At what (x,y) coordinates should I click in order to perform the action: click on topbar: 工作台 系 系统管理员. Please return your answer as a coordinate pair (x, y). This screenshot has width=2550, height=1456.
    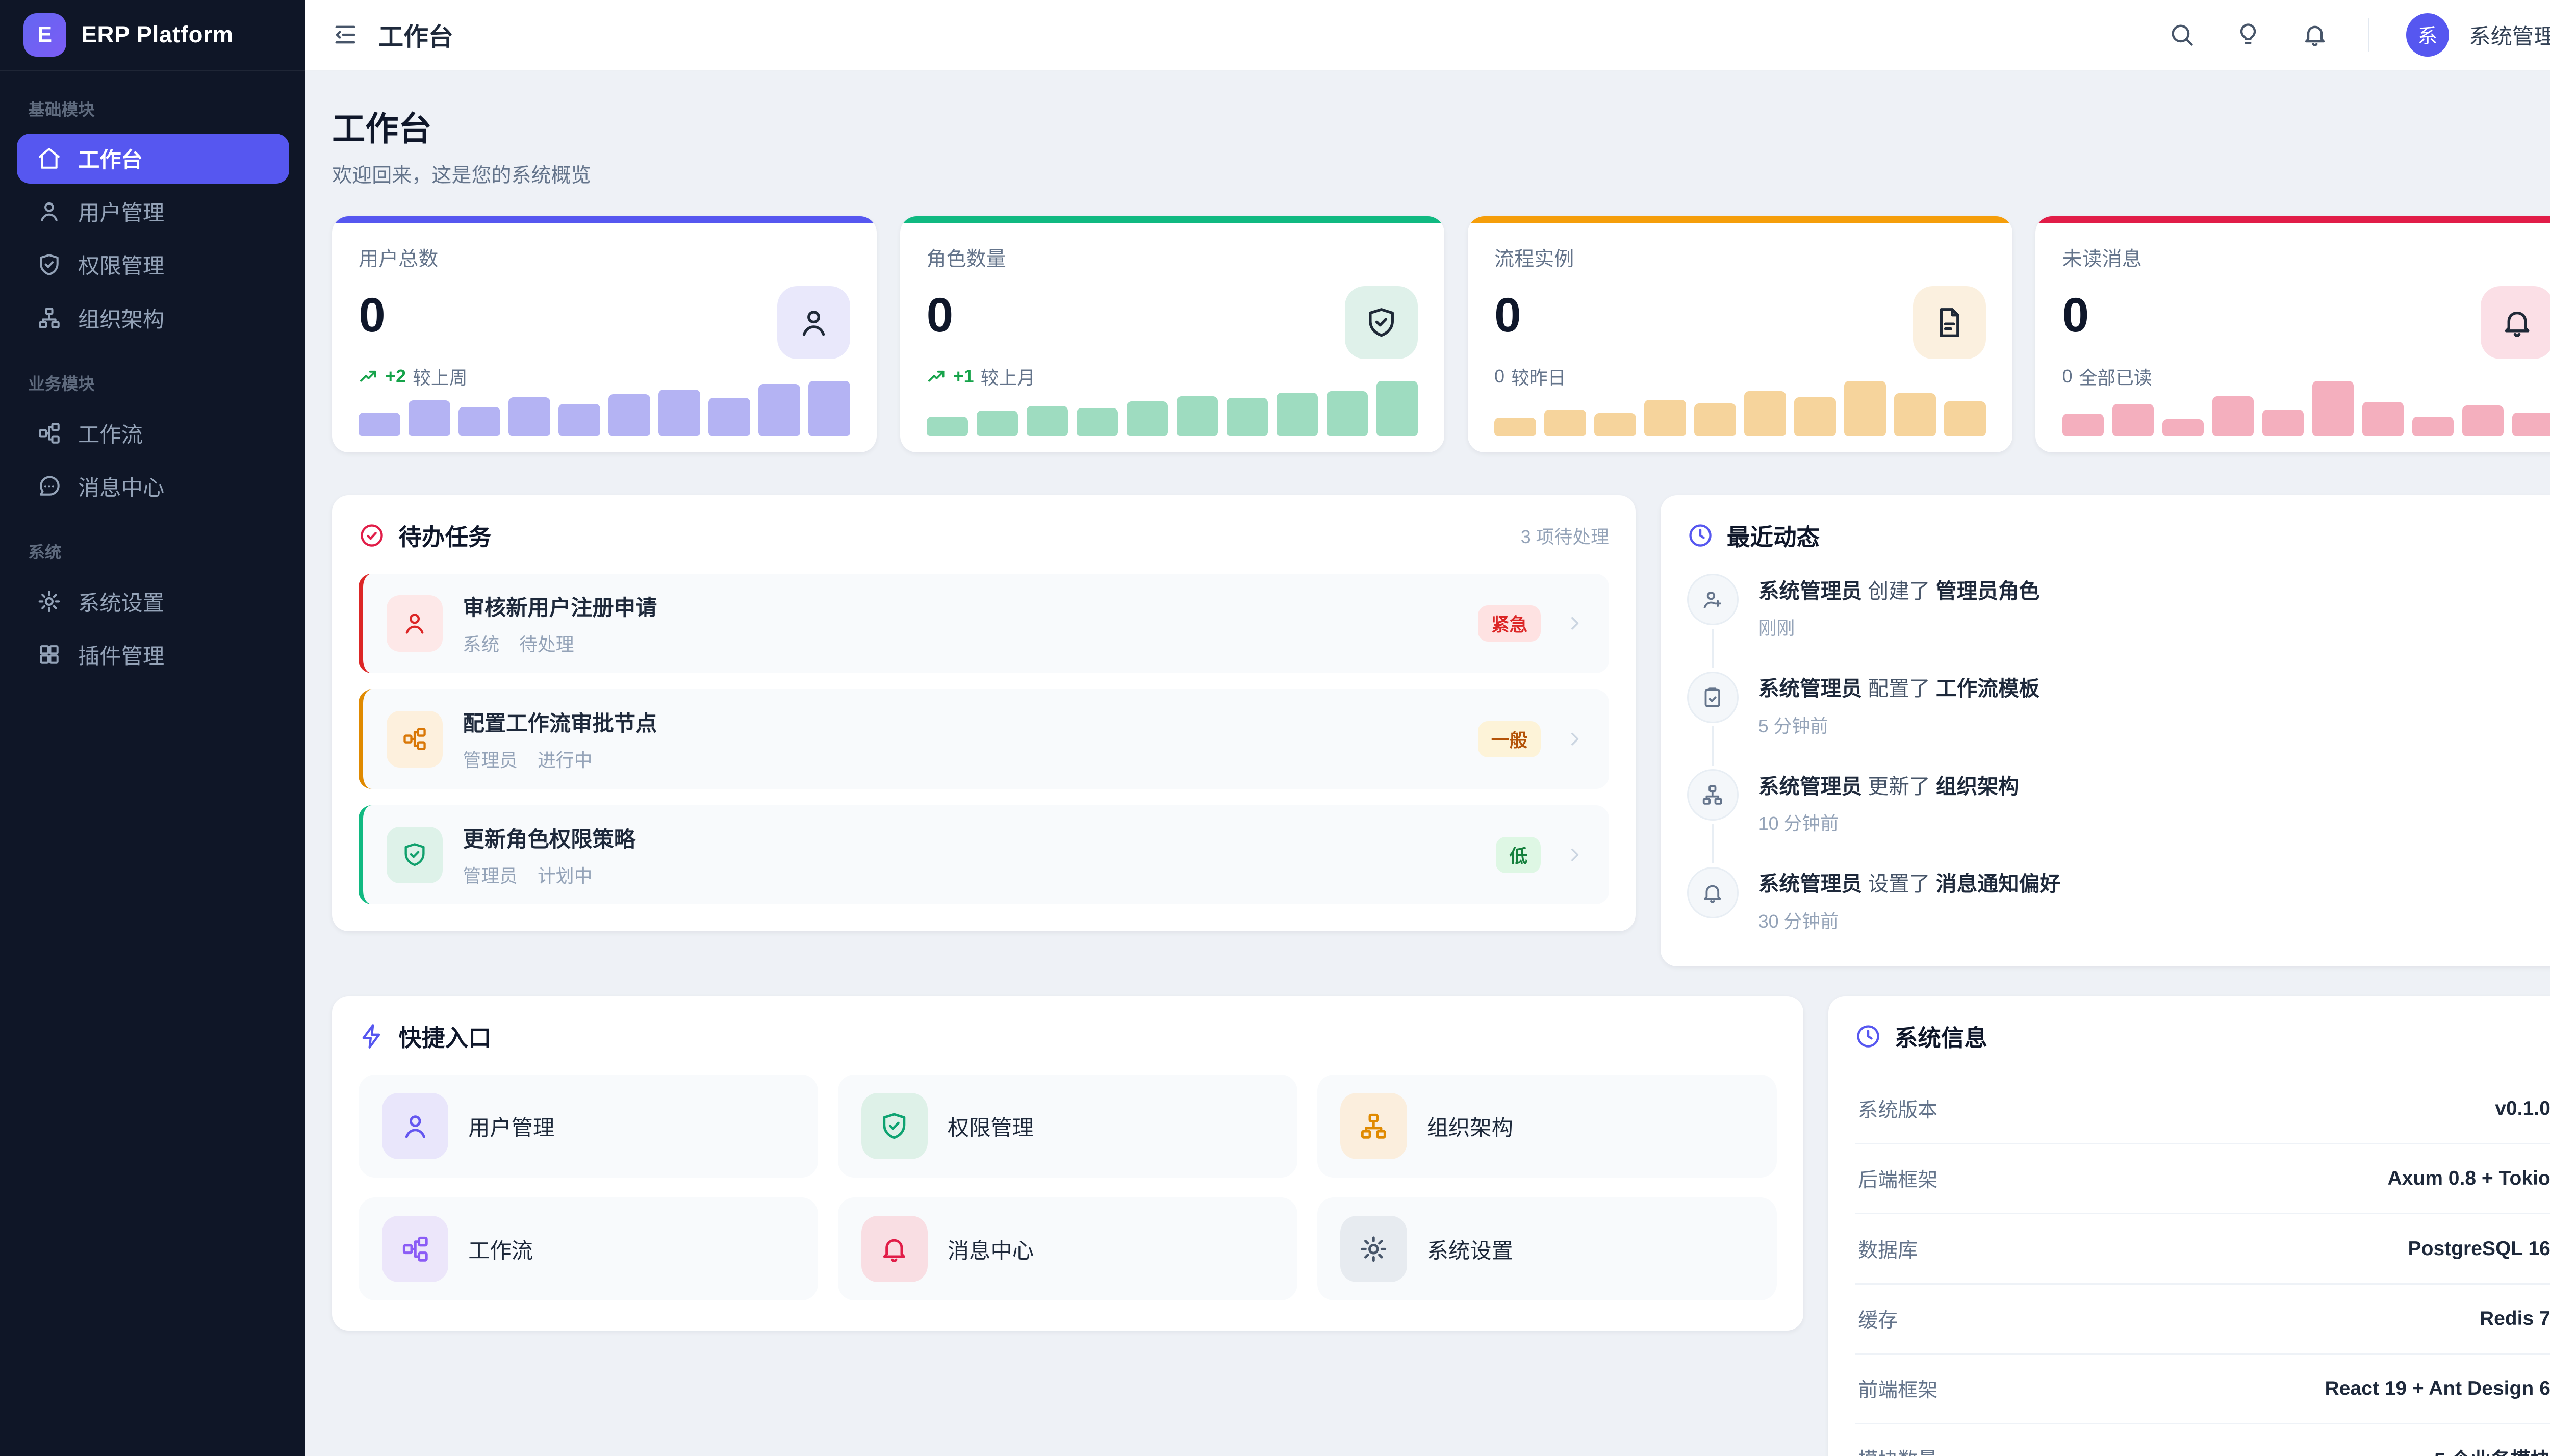
    Looking at the image, I should click on (1427, 36).